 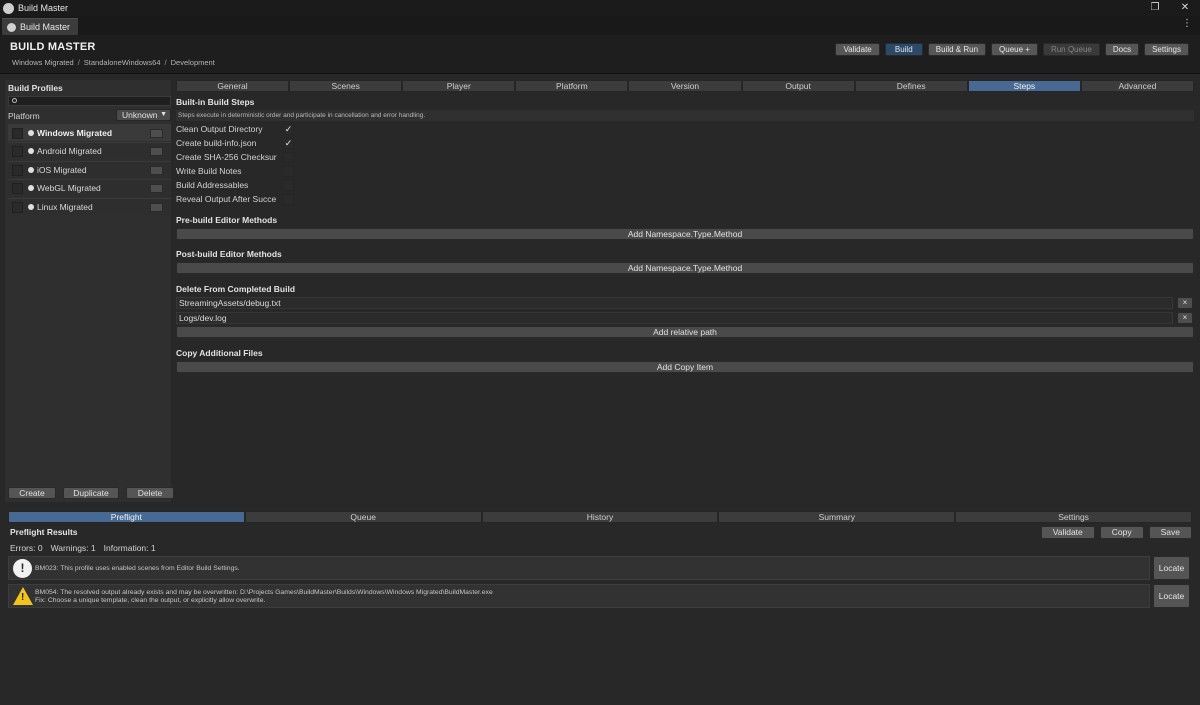 I want to click on step-addressables: Build Addressables, so click(x=241, y=185).